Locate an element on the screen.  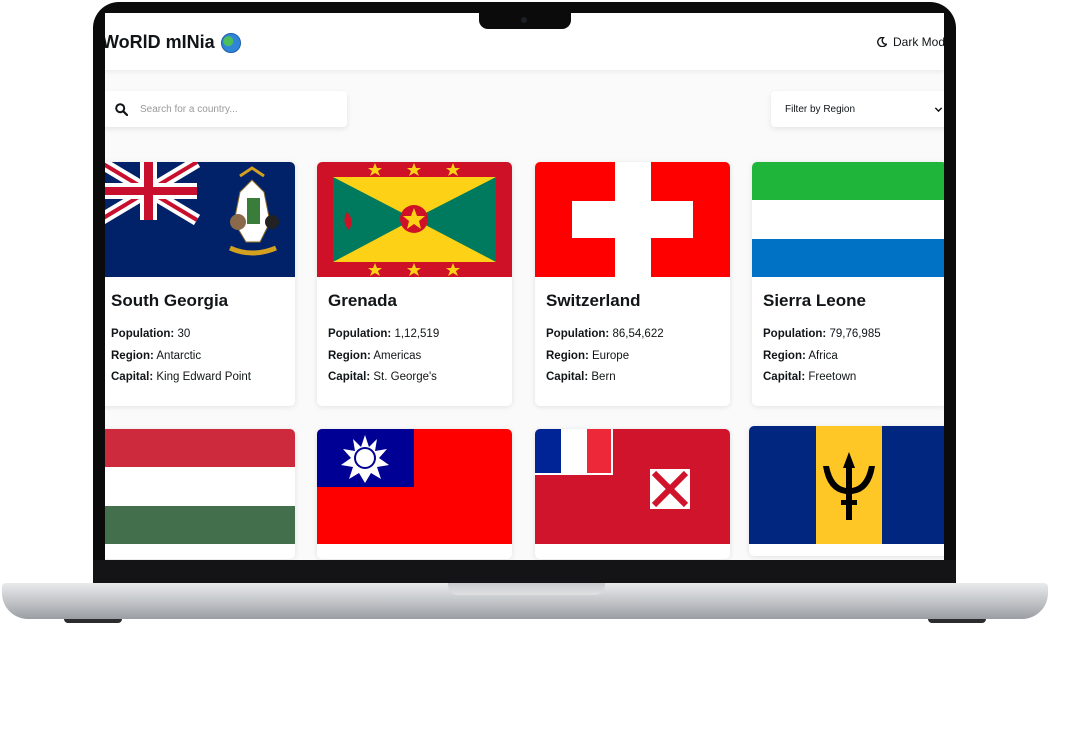
capital-line: Capital: Bern is located at coordinates (632, 378).